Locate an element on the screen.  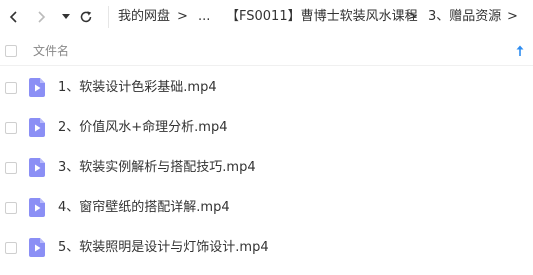
refresh-icon is located at coordinates (86, 17).